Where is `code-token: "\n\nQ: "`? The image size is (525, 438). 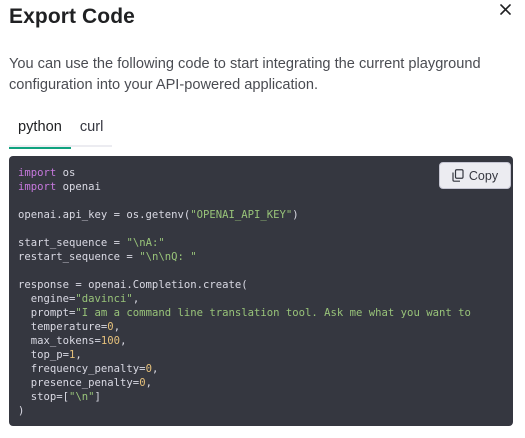 code-token: "\n\nQ: " is located at coordinates (168, 257).